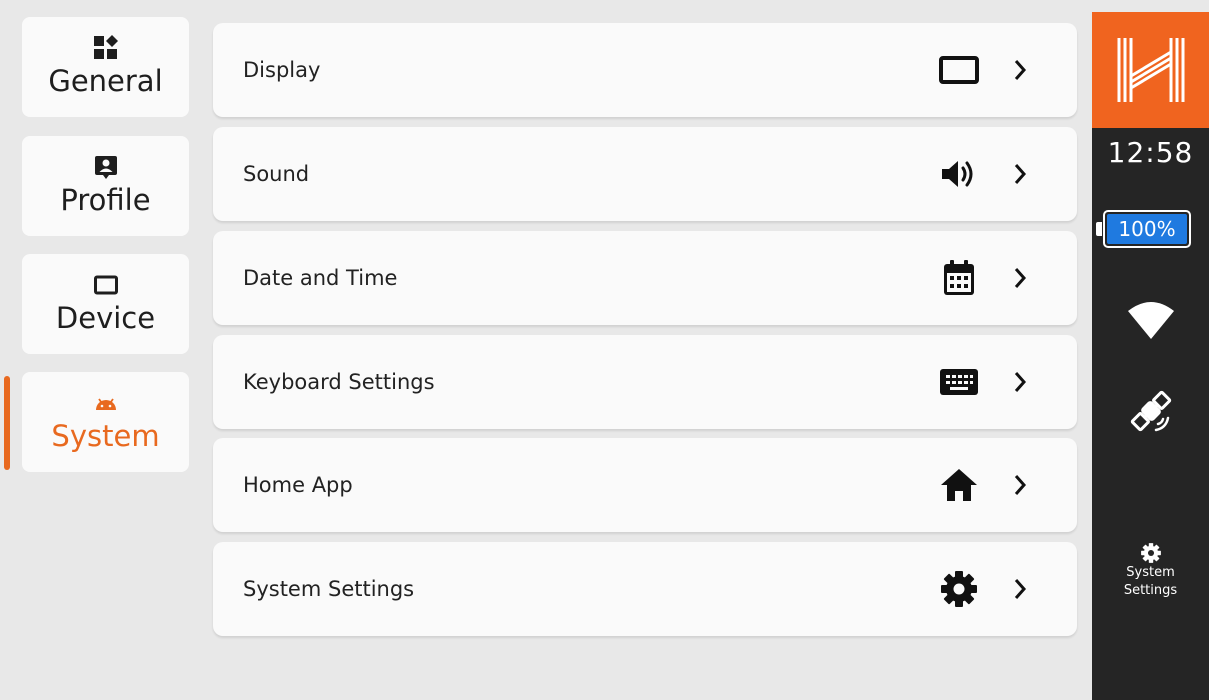  Describe the element at coordinates (1150, 572) in the screenshot. I see `system-settings-label-line1: System` at that location.